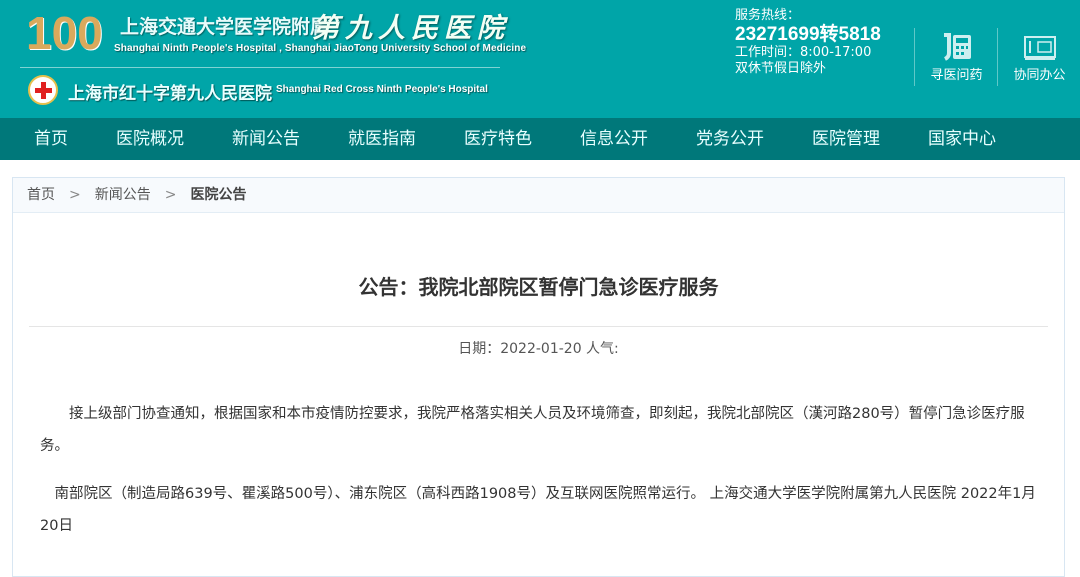  What do you see at coordinates (498, 139) in the screenshot?
I see `nav-specialties: 医疗特色` at bounding box center [498, 139].